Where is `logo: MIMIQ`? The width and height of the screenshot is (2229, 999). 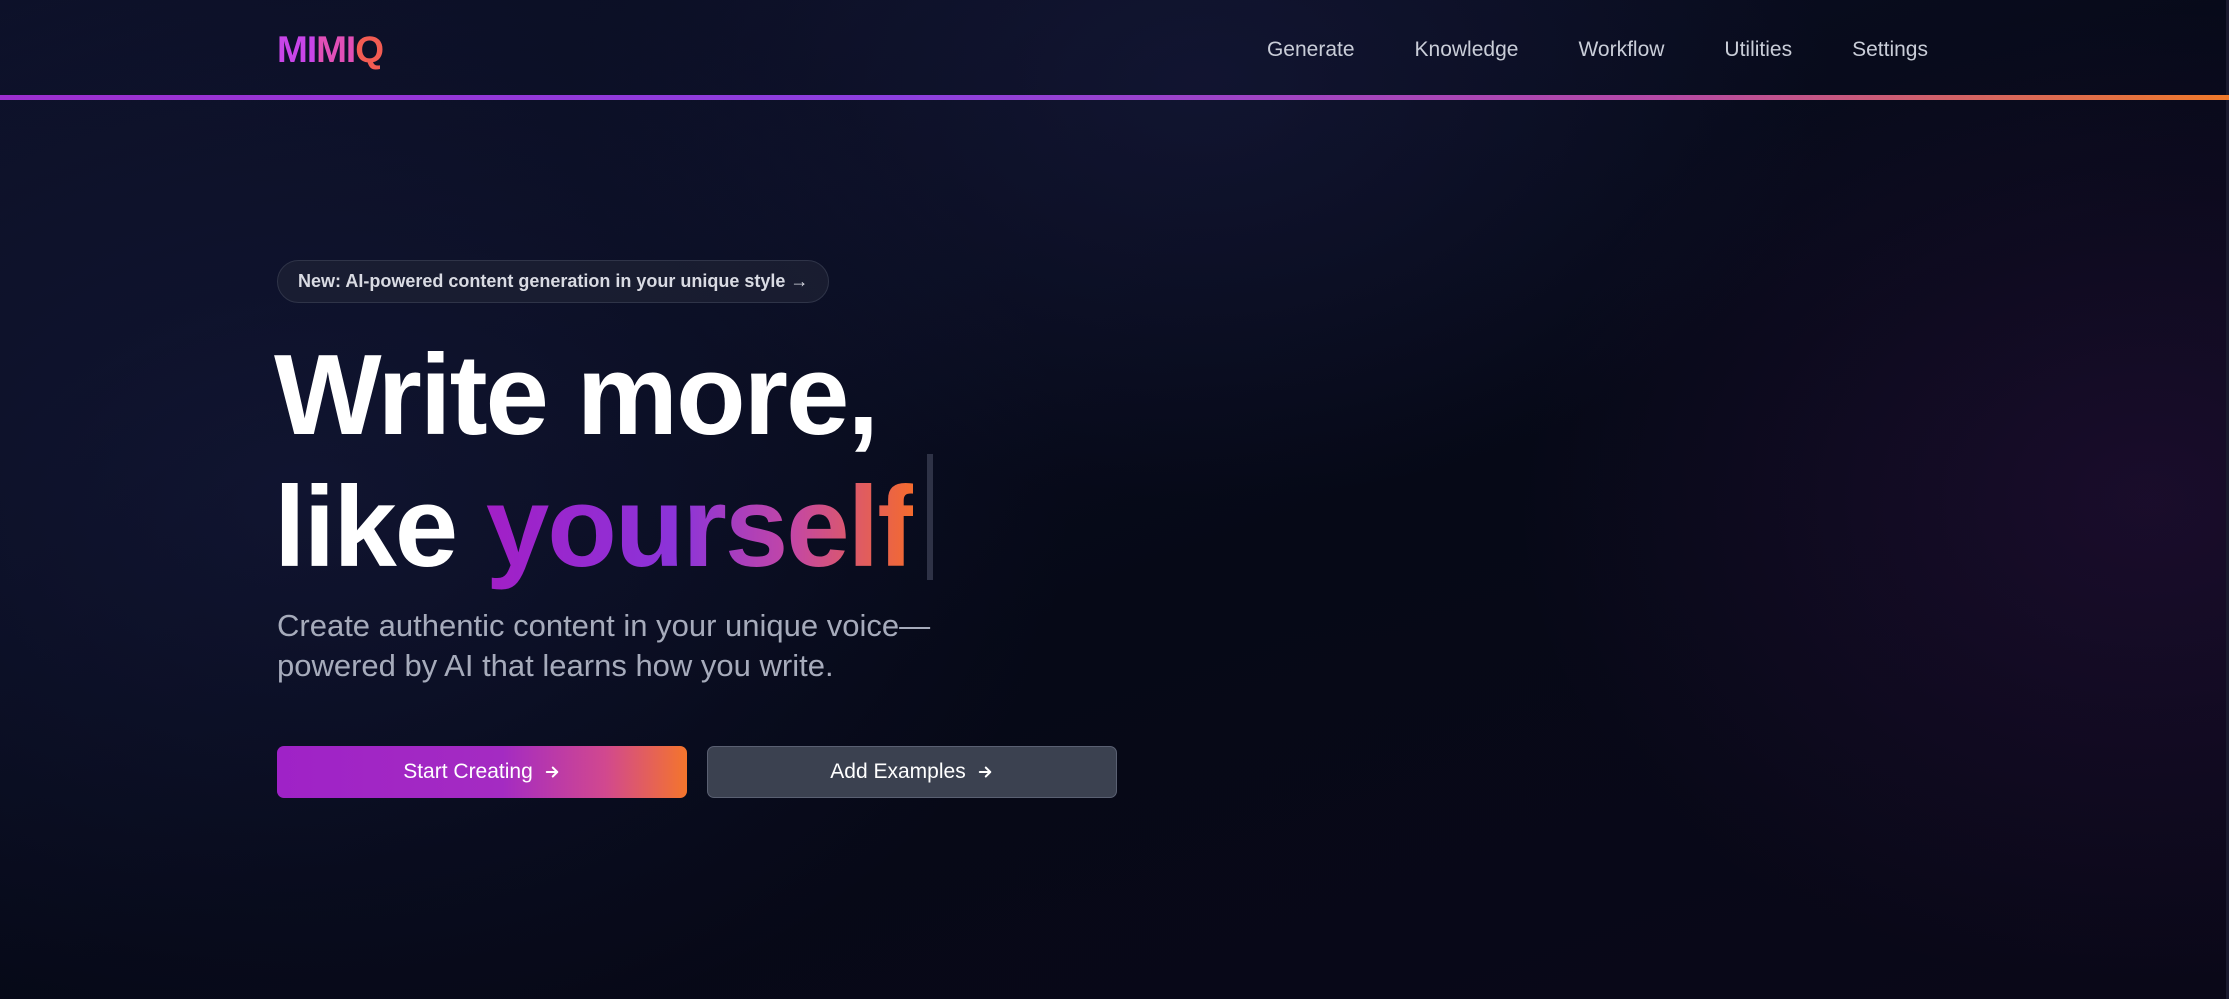 logo: MIMIQ is located at coordinates (330, 50).